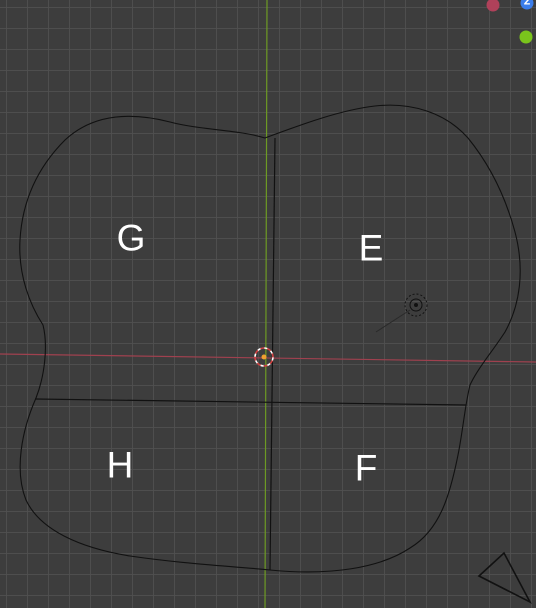 The height and width of the screenshot is (608, 536). What do you see at coordinates (131, 238) in the screenshot?
I see `label-g: G` at bounding box center [131, 238].